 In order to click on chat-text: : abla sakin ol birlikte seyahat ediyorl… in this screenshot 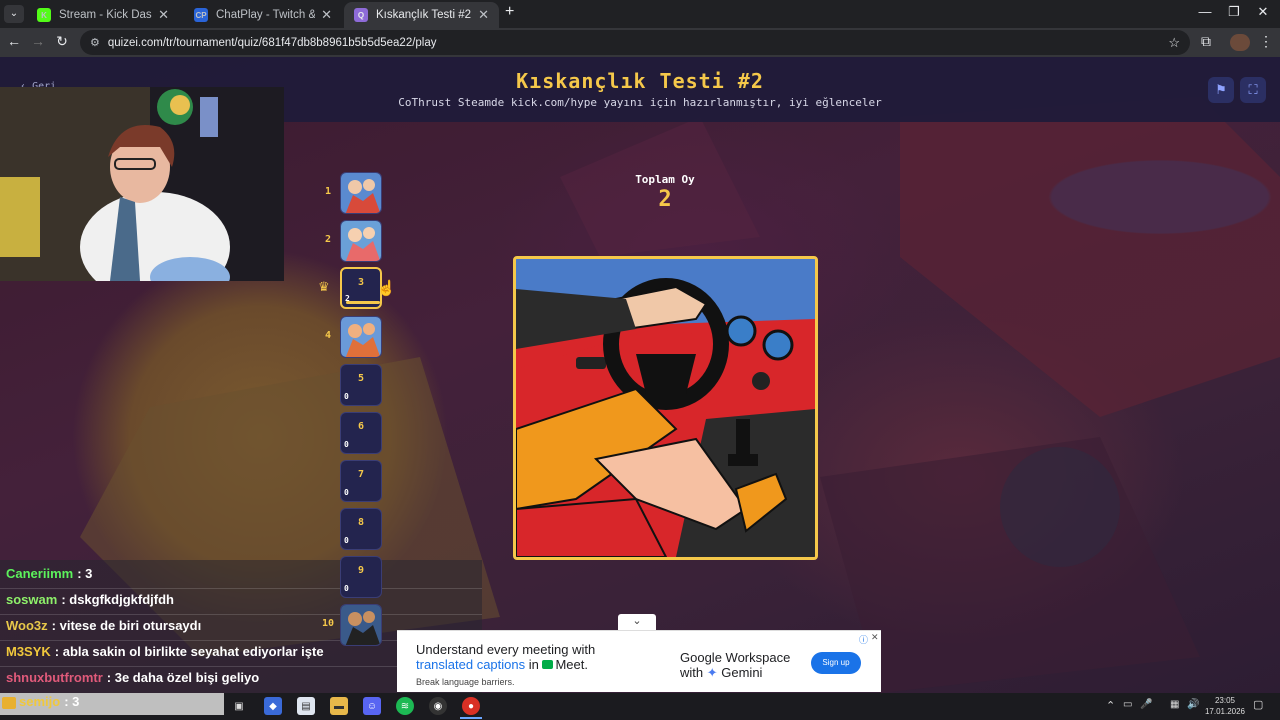, I will do `click(189, 651)`.